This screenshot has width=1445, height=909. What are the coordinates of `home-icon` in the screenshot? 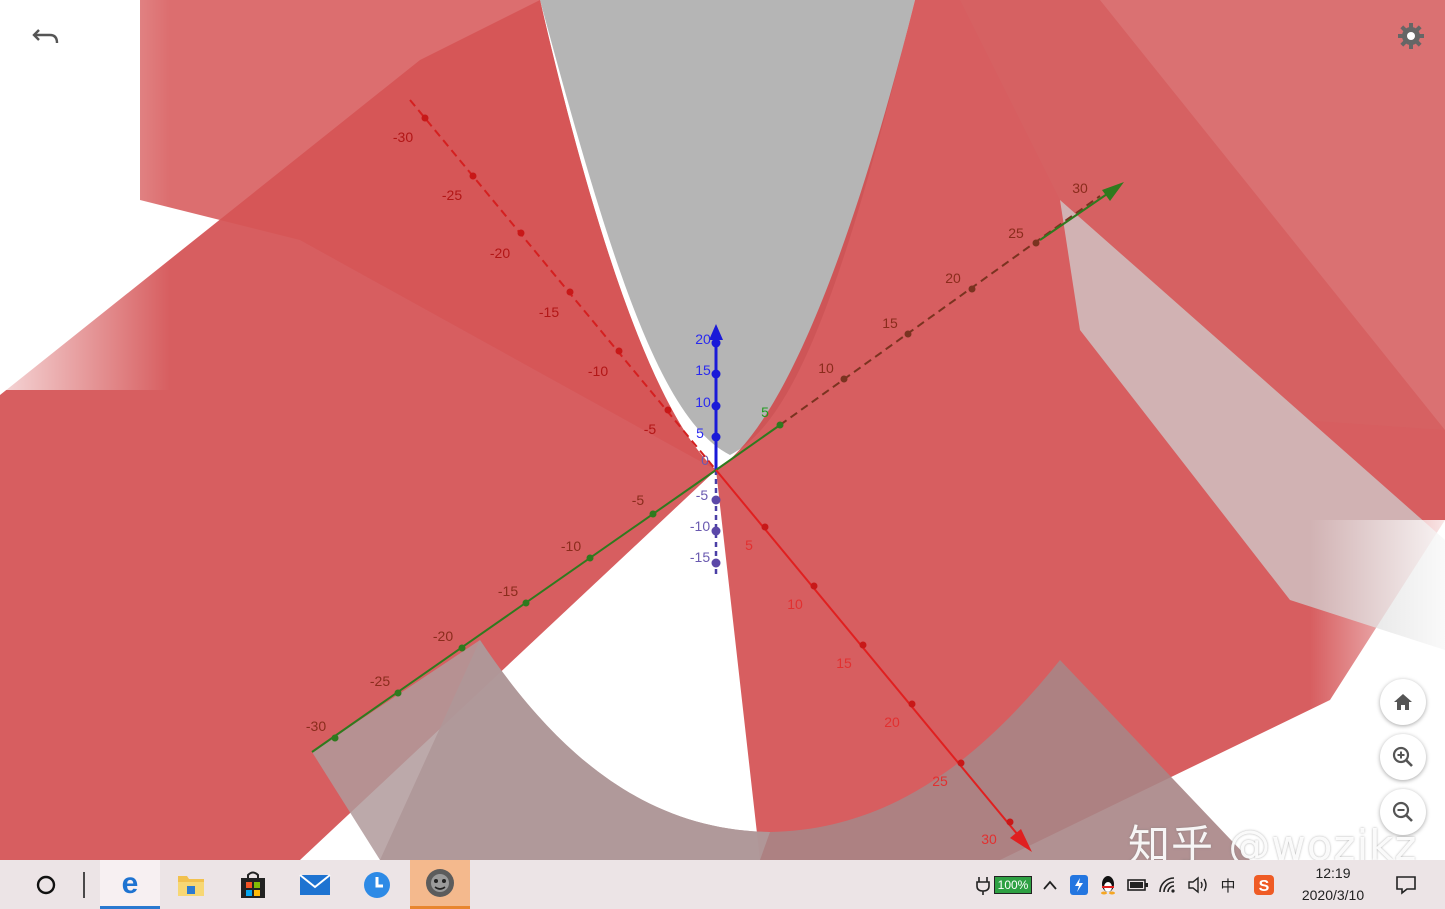 It's located at (1403, 702).